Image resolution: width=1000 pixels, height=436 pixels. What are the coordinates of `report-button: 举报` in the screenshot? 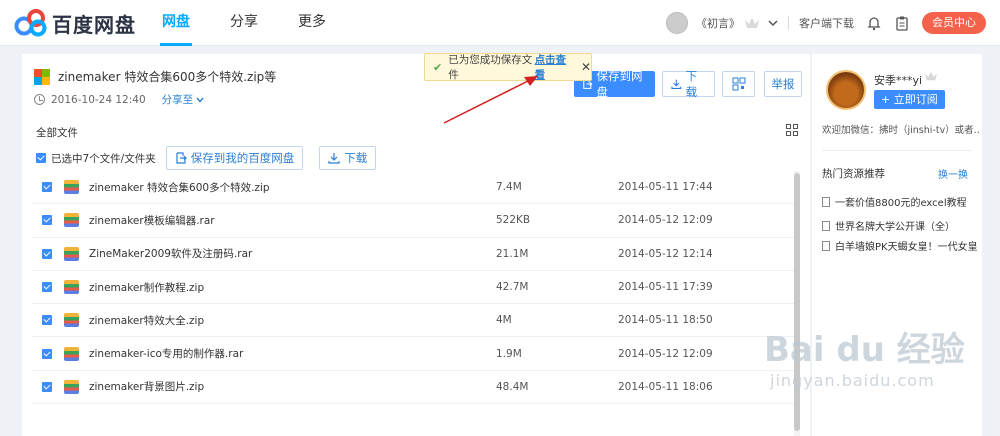 It's located at (783, 84).